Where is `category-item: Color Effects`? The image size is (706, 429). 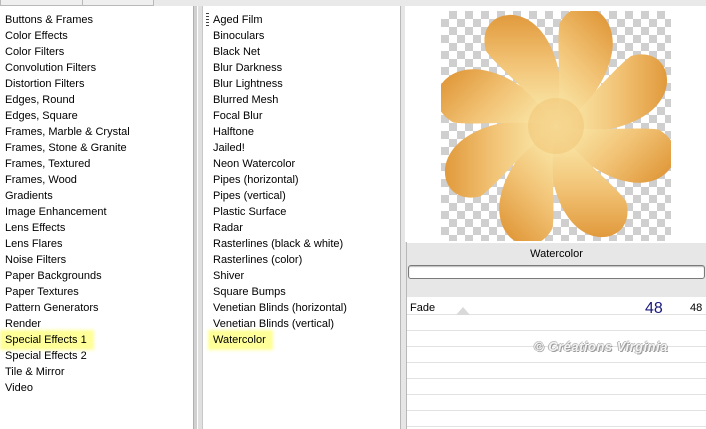 category-item: Color Effects is located at coordinates (97, 36).